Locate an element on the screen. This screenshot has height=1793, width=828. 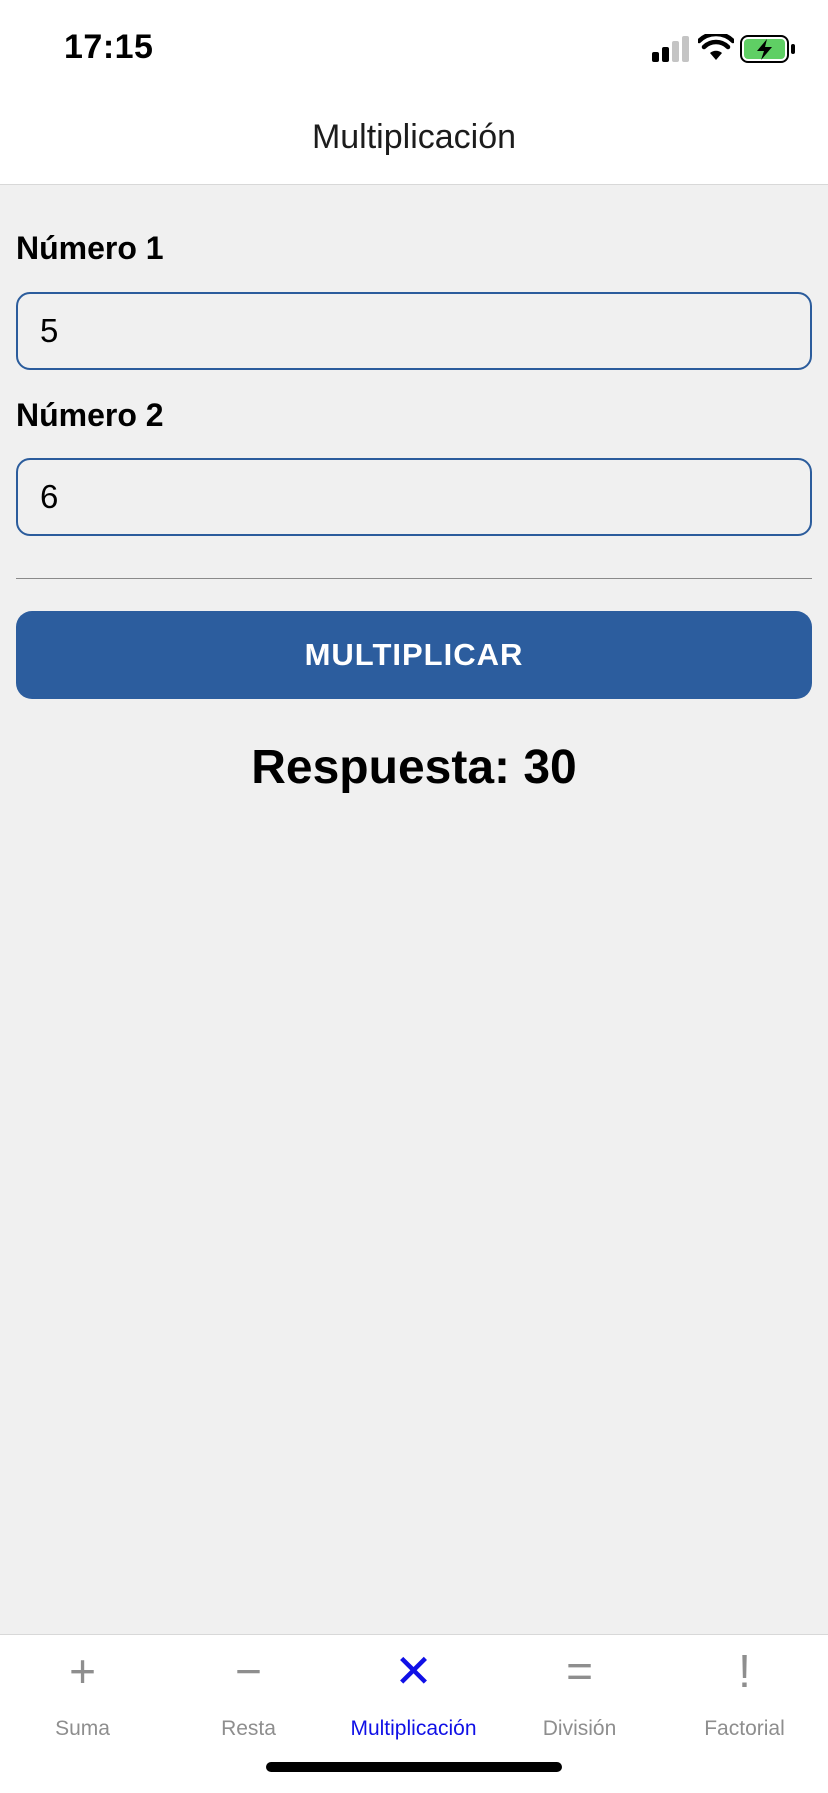
tab-multiplicacion: ✕ Multiplicación is located at coordinates (413, 1690).